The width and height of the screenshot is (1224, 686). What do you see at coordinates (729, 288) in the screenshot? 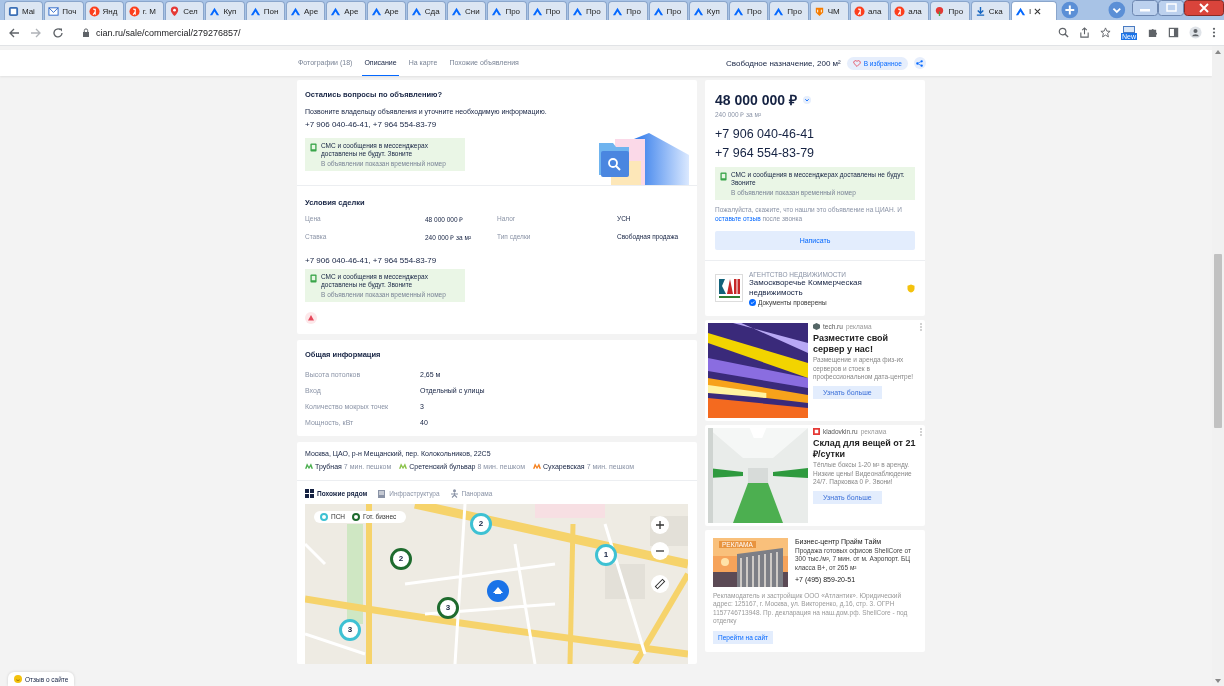
I see `agency-logo-icon` at bounding box center [729, 288].